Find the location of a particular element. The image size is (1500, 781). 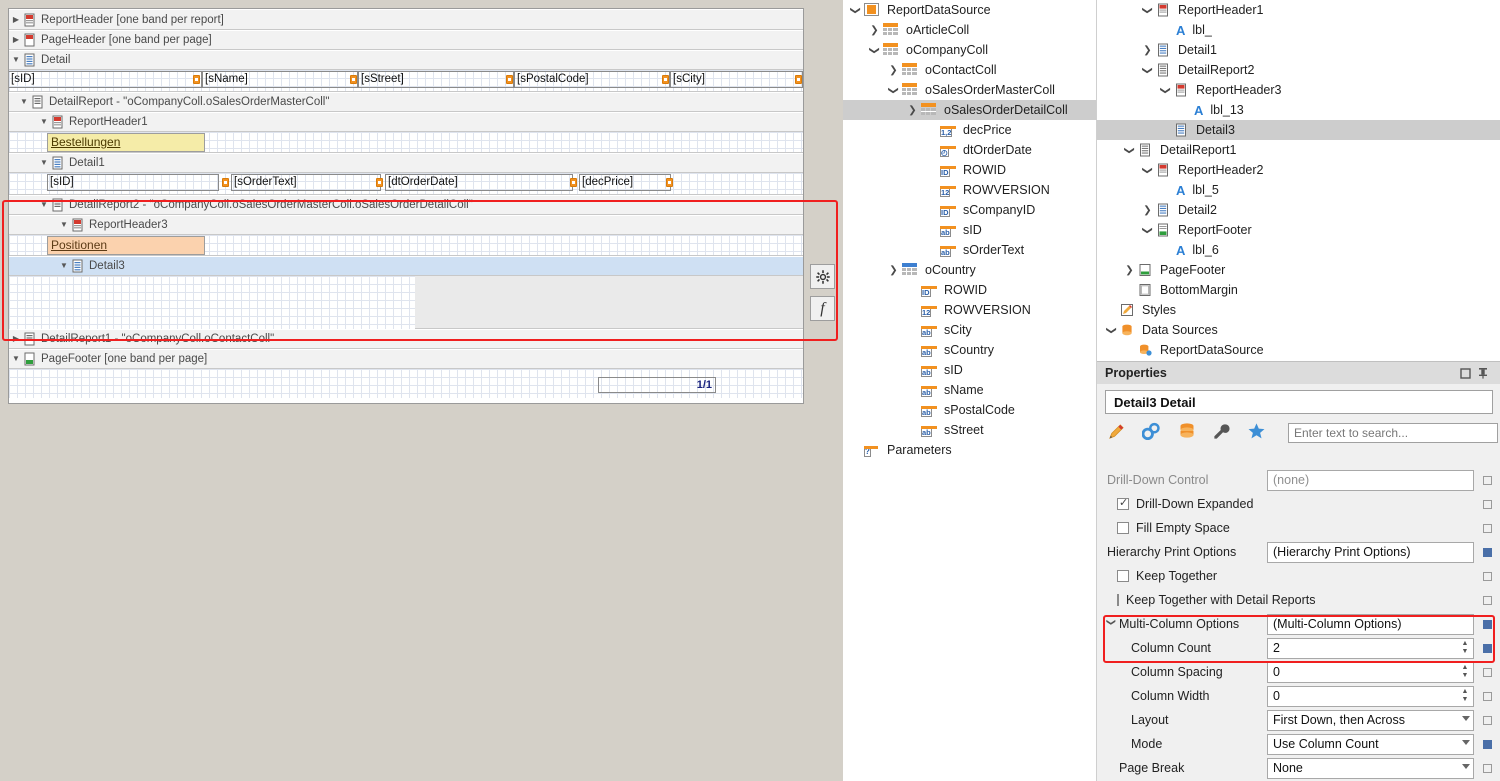

pagefooter-band-area: 1/1 is located at coordinates (406, 383).